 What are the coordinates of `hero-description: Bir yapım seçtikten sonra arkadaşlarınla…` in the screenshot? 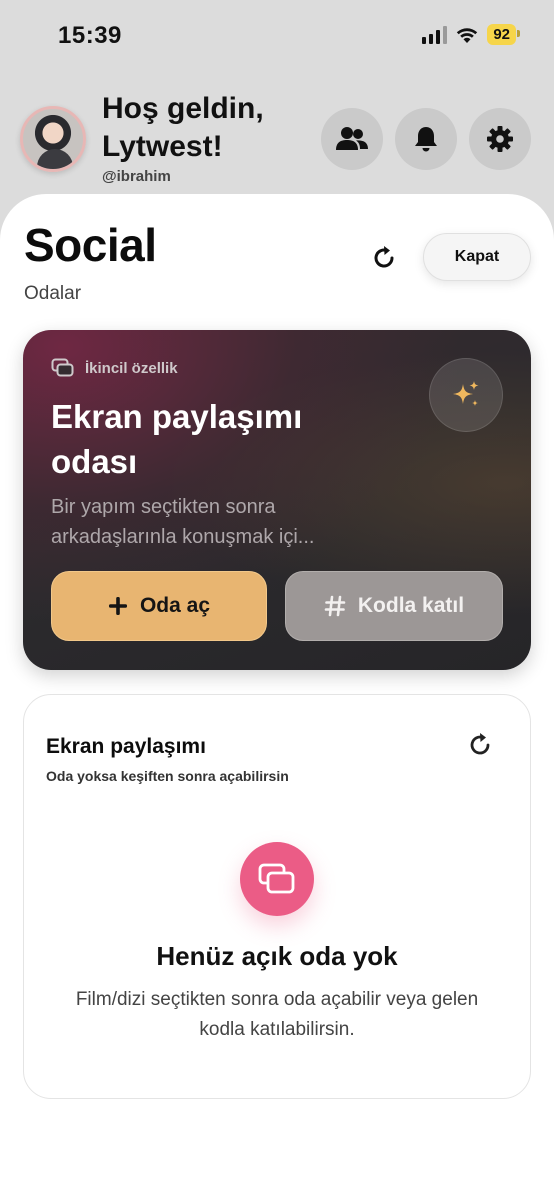 It's located at (183, 522).